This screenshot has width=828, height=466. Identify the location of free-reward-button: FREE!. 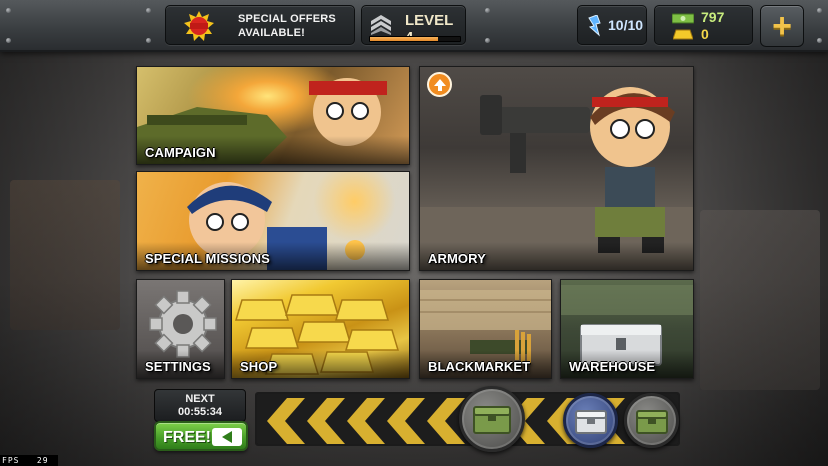
(201, 436).